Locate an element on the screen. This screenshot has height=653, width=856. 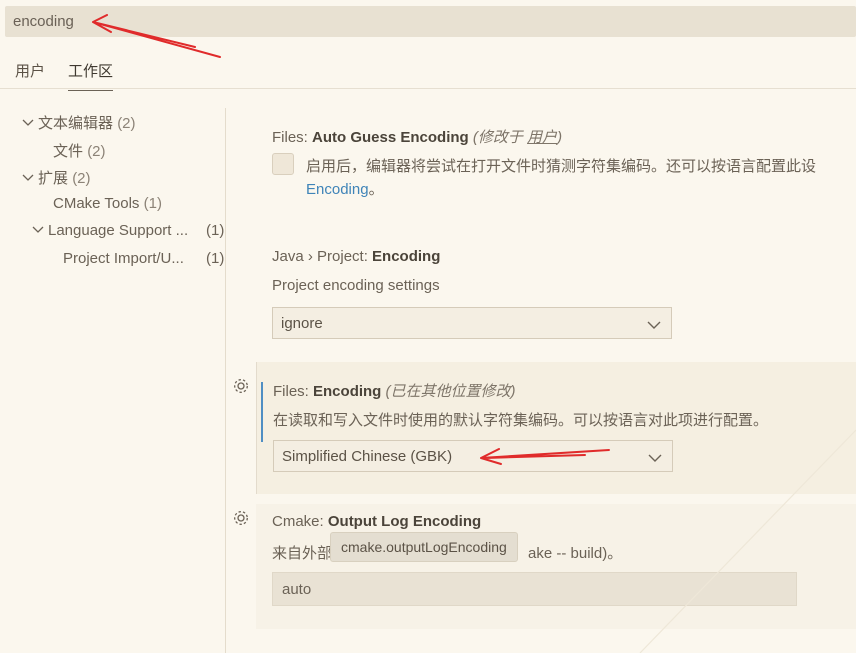
modified-indicator: (修改于 用户) is located at coordinates (517, 137).